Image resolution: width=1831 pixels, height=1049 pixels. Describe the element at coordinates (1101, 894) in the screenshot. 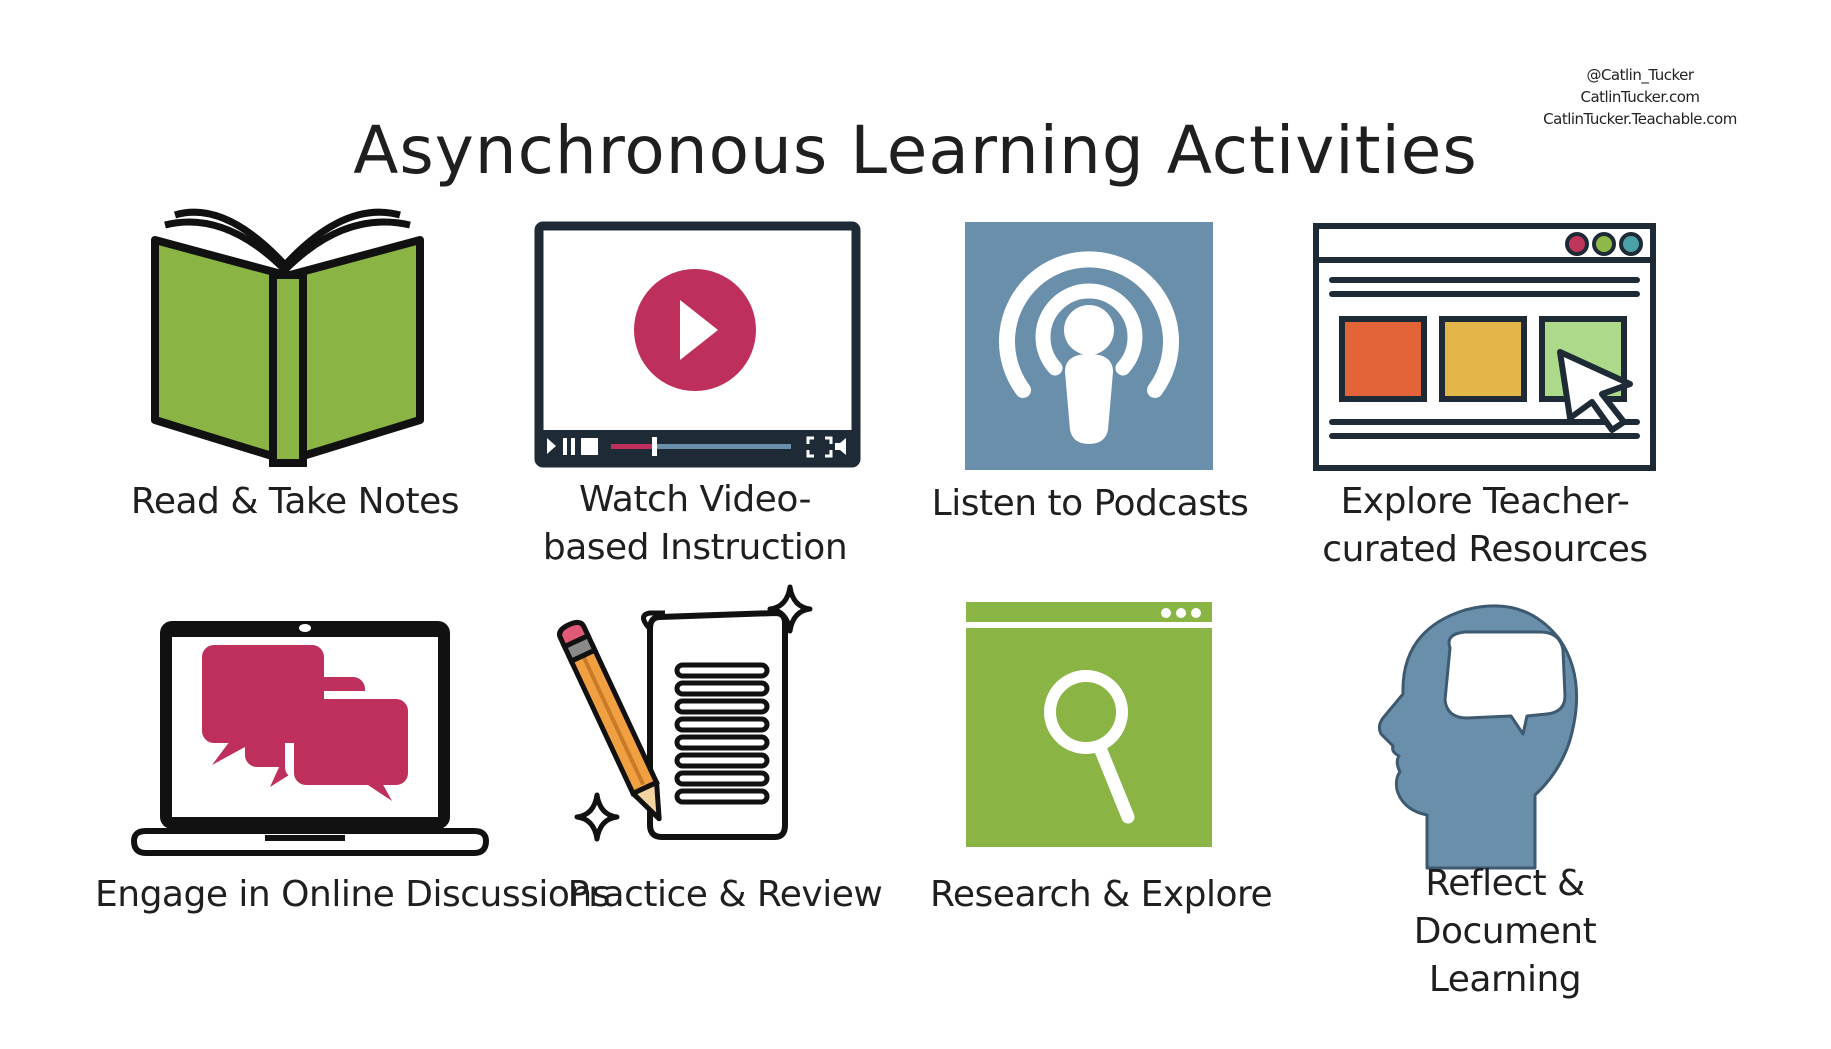

I see `activity-label: Research & Explore` at that location.